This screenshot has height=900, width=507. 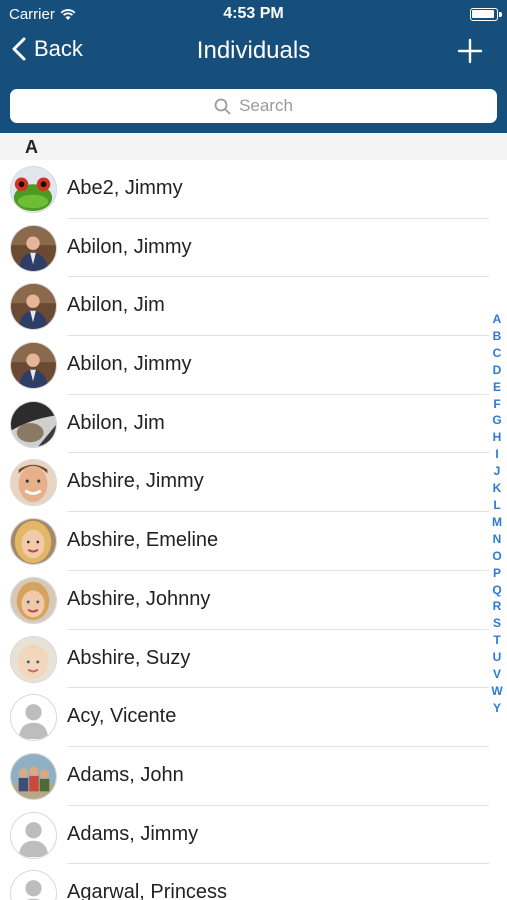 I want to click on index-letter: T, so click(x=496, y=640).